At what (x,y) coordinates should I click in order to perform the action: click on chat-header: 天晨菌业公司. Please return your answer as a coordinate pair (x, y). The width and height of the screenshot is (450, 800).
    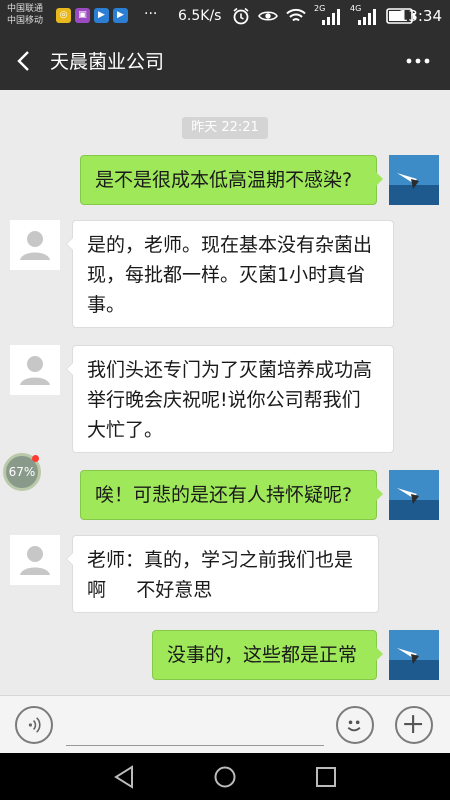
    Looking at the image, I should click on (225, 61).